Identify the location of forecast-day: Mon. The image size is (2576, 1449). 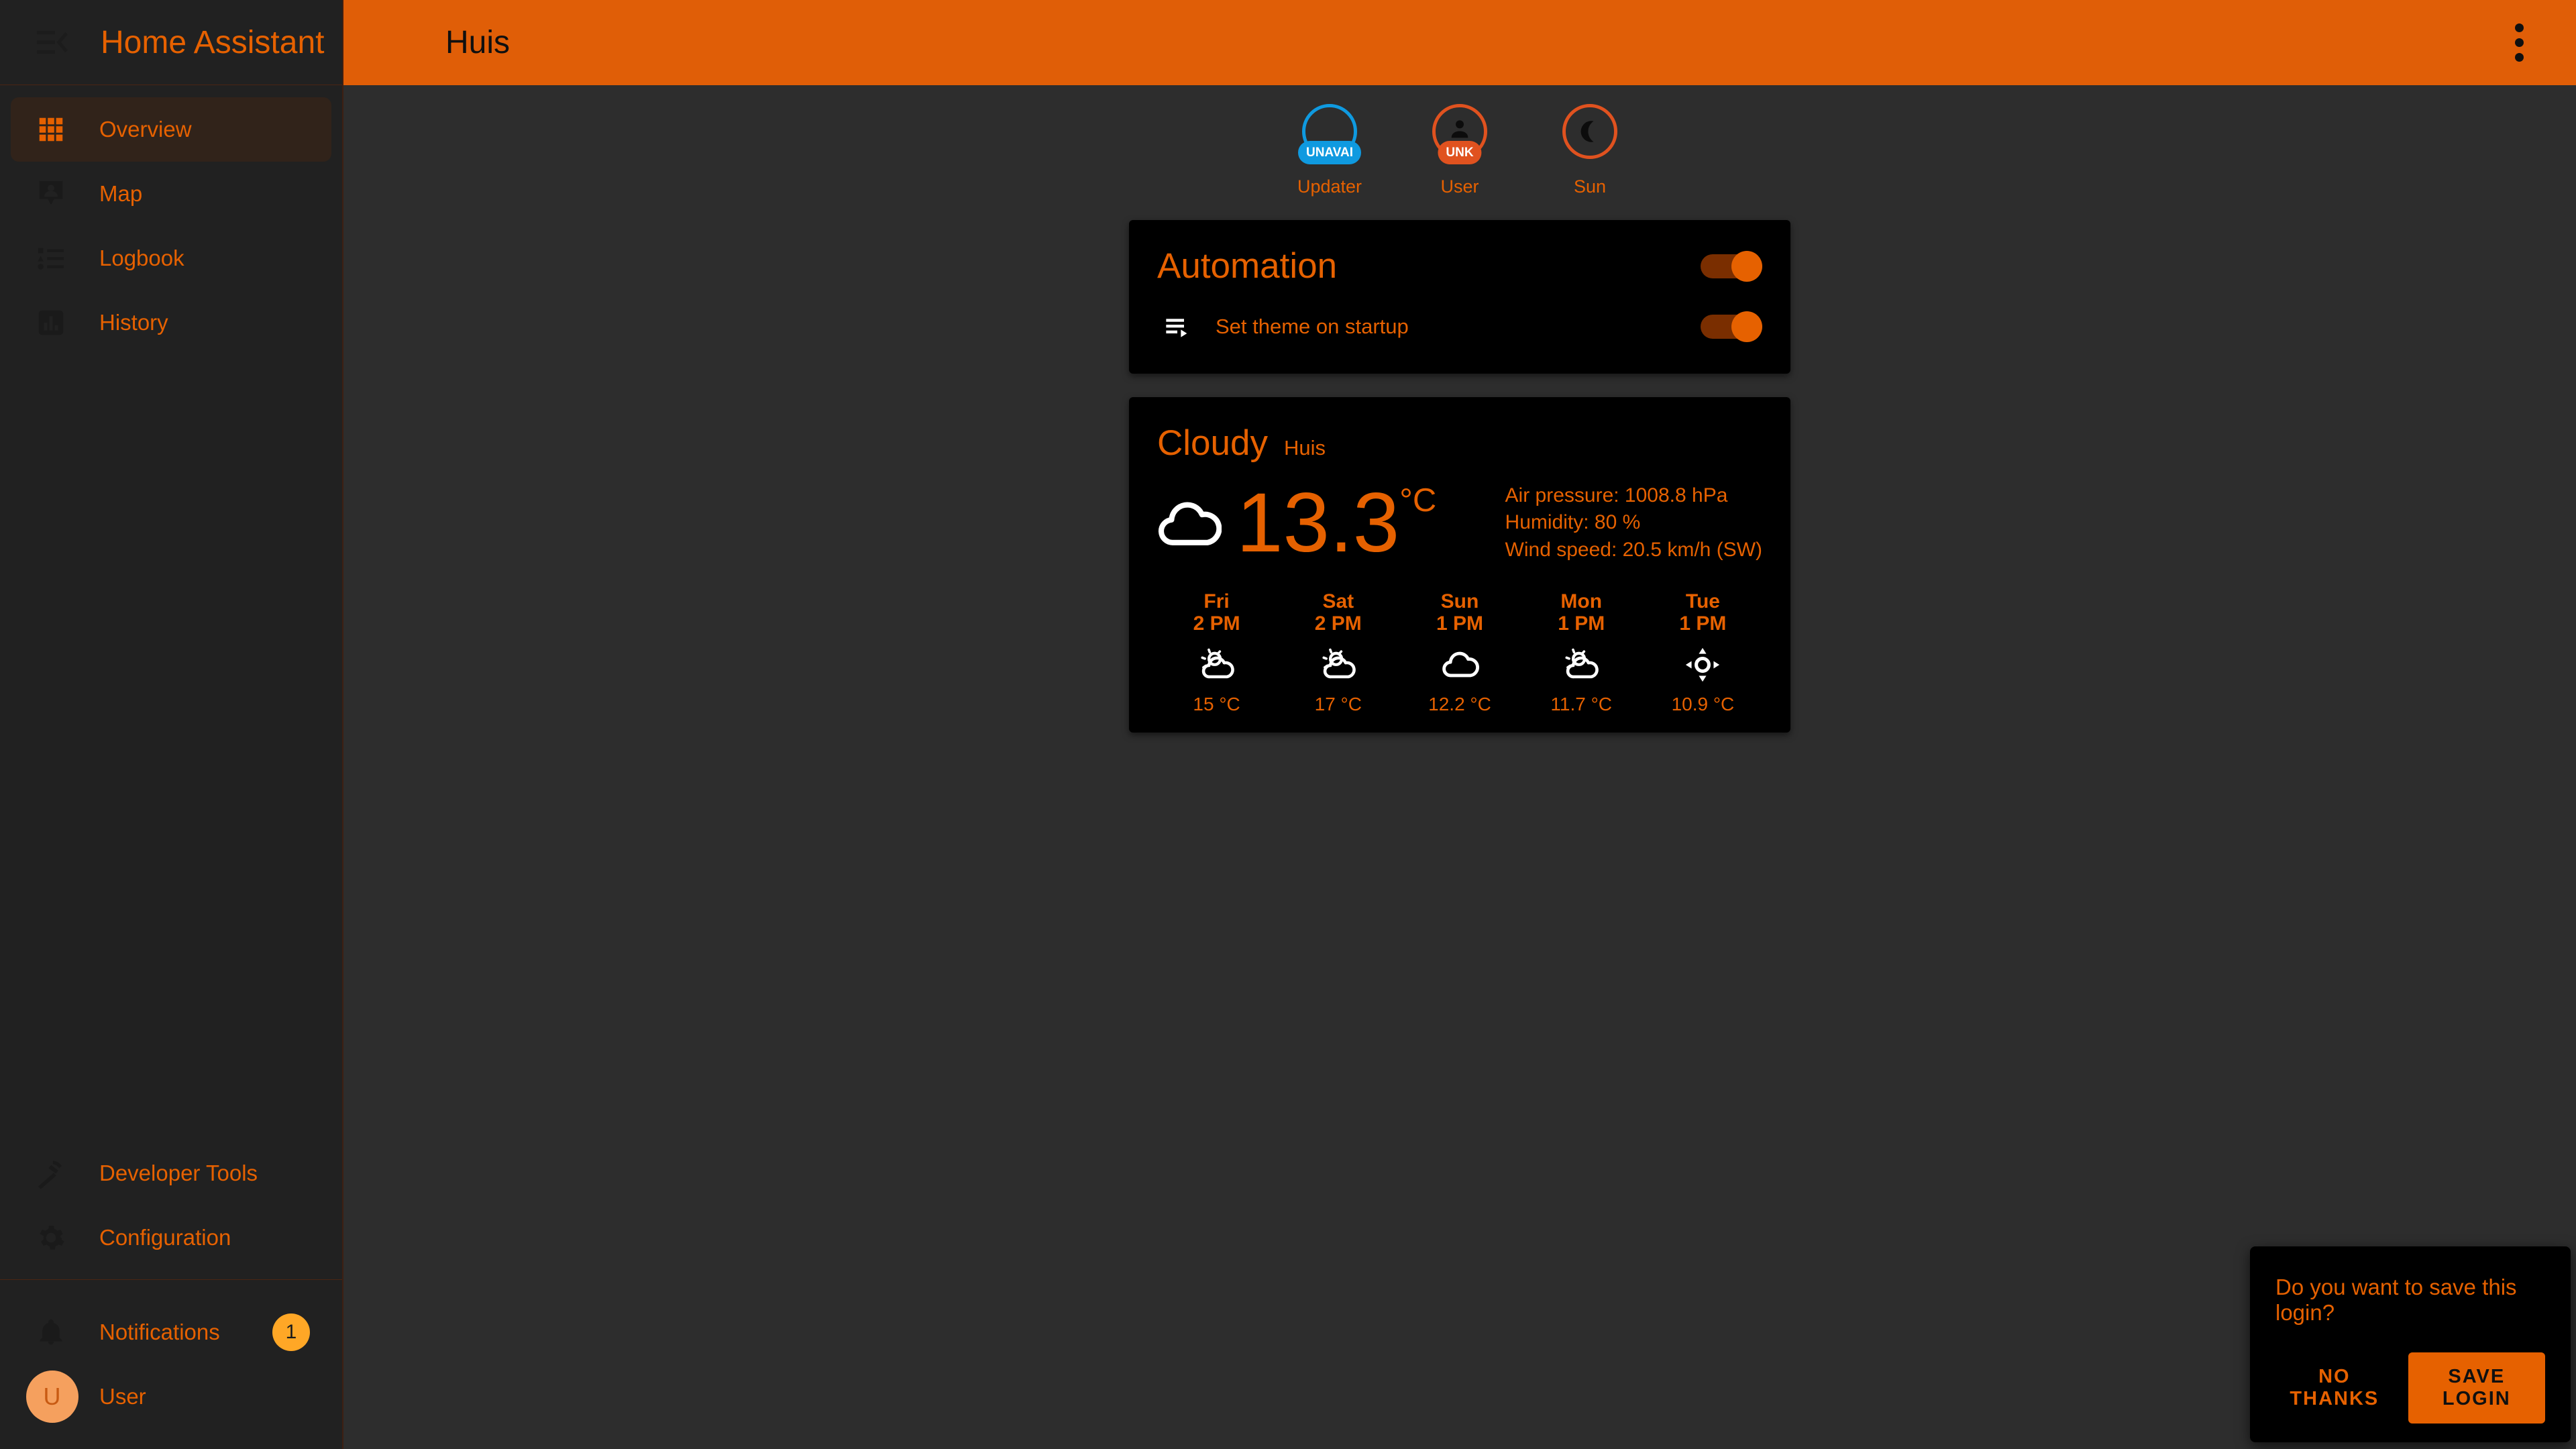
(1581, 601).